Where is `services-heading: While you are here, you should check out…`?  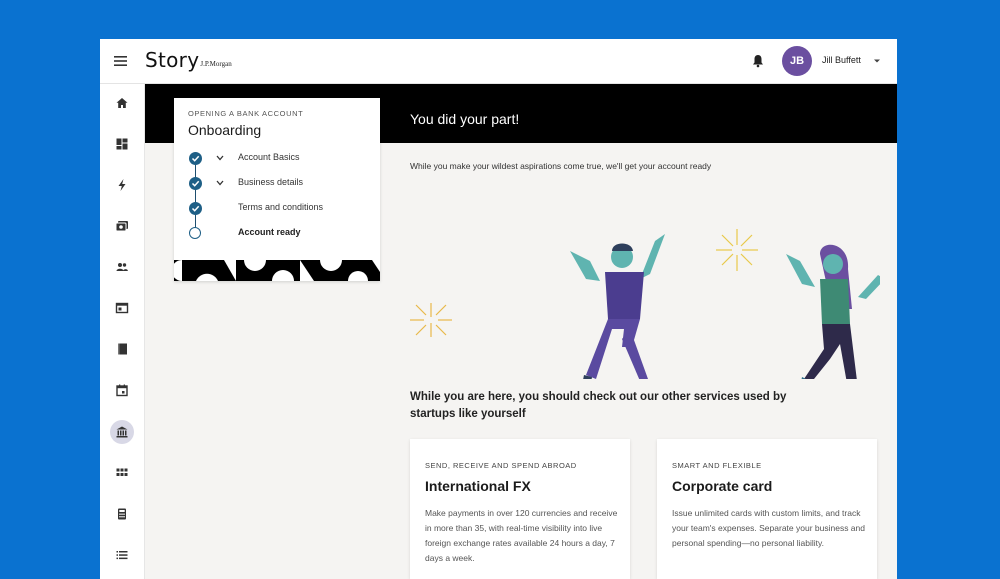 services-heading: While you are here, you should check out… is located at coordinates (598, 405).